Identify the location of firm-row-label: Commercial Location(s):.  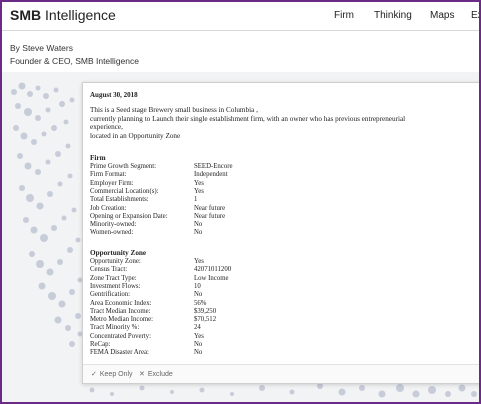
(124, 191).